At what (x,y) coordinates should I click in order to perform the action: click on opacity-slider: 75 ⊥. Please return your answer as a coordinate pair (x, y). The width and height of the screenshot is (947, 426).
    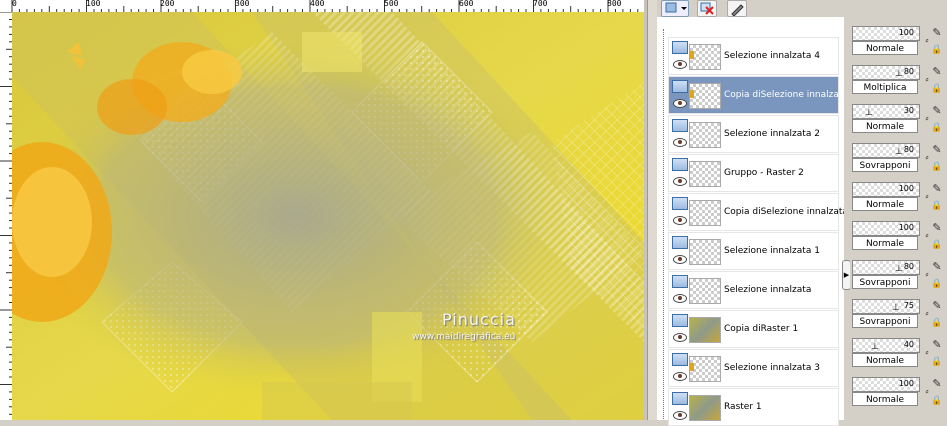
    Looking at the image, I should click on (886, 306).